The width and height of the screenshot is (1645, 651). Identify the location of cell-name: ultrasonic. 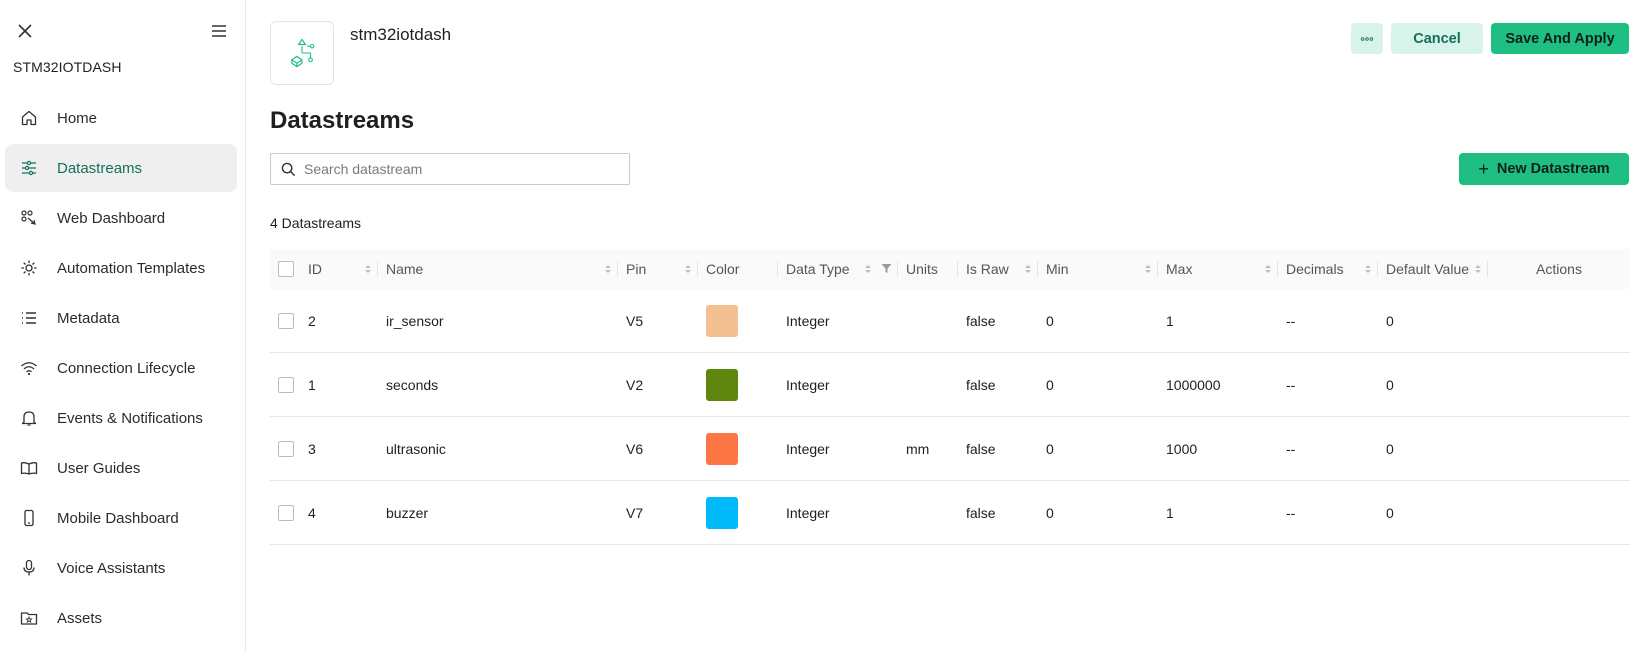
(416, 448).